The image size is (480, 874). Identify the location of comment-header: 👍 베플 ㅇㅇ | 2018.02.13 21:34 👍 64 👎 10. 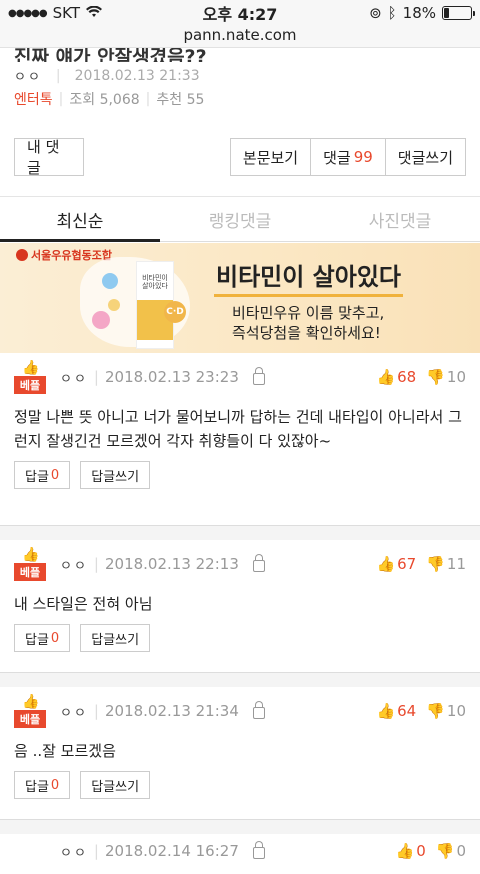
(240, 711).